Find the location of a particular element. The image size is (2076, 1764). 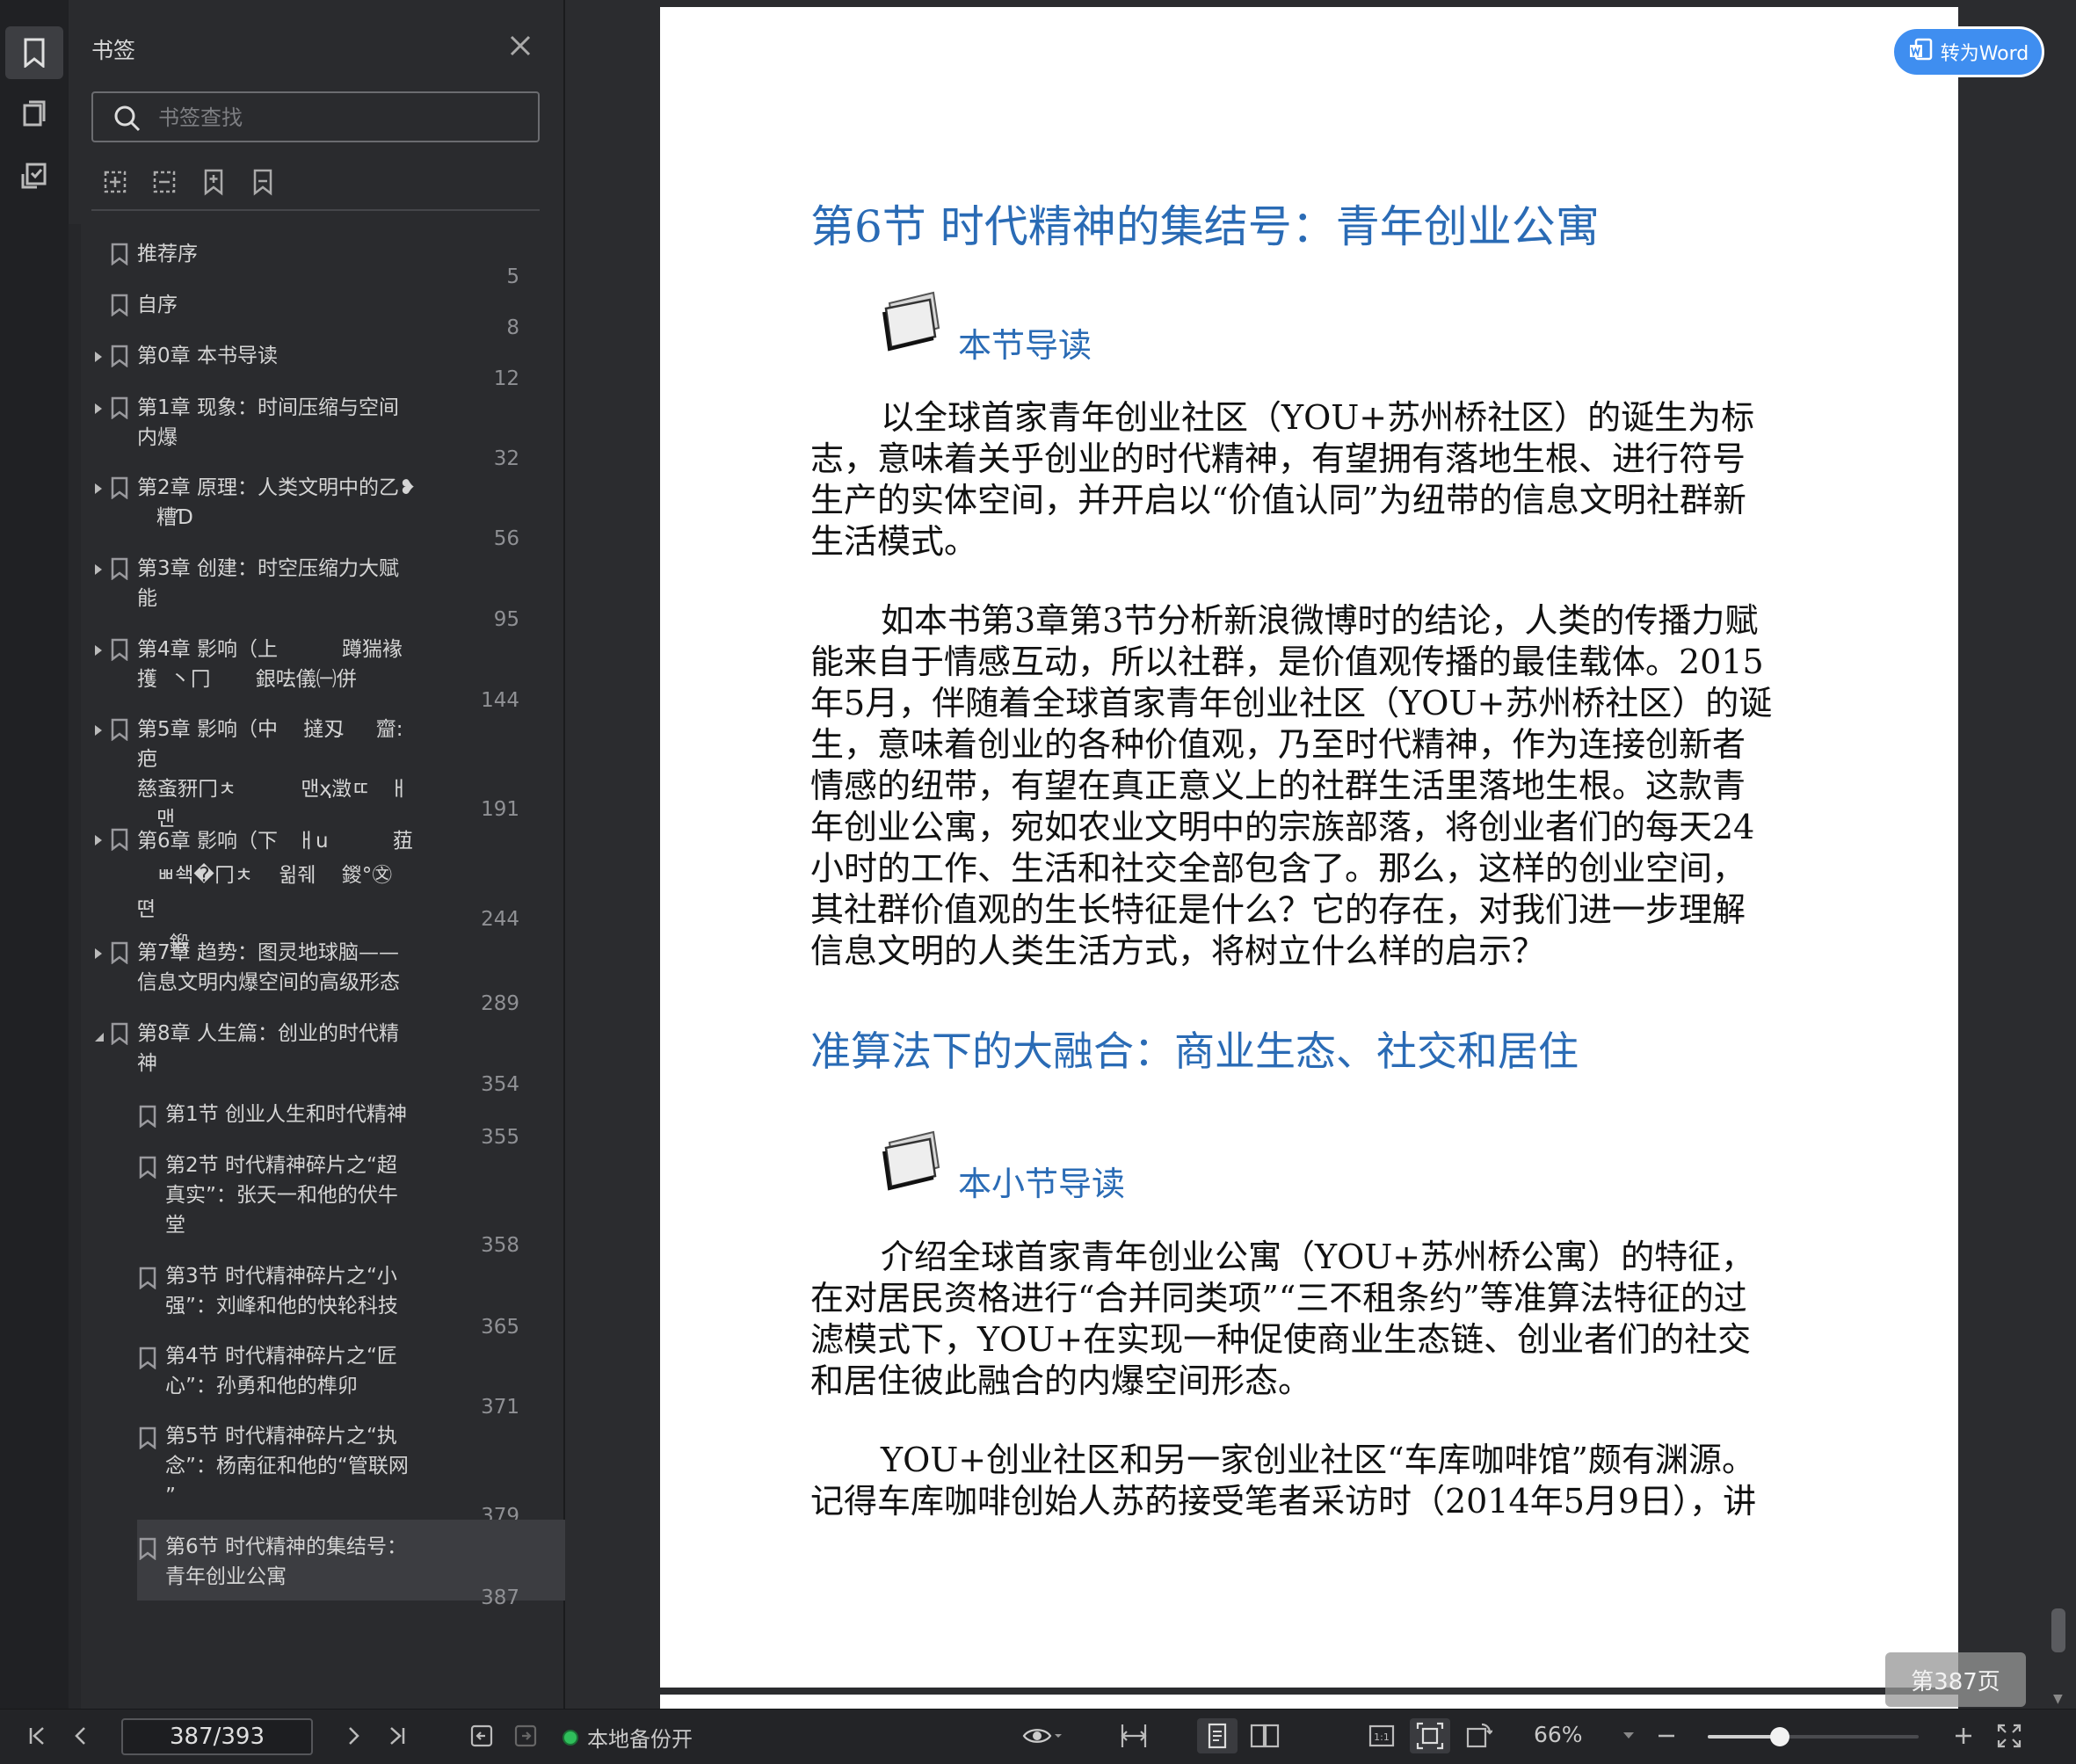

forward-icon is located at coordinates (525, 1735).